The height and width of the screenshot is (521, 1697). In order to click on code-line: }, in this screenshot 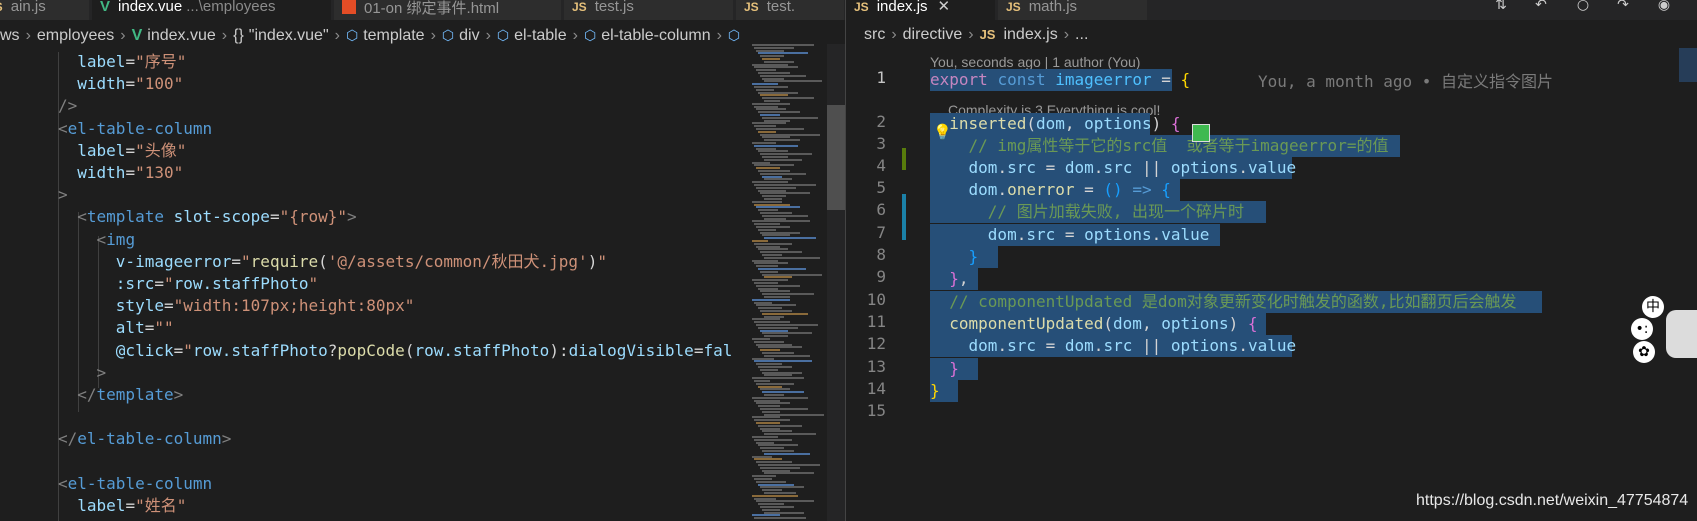, I will do `click(949, 279)`.